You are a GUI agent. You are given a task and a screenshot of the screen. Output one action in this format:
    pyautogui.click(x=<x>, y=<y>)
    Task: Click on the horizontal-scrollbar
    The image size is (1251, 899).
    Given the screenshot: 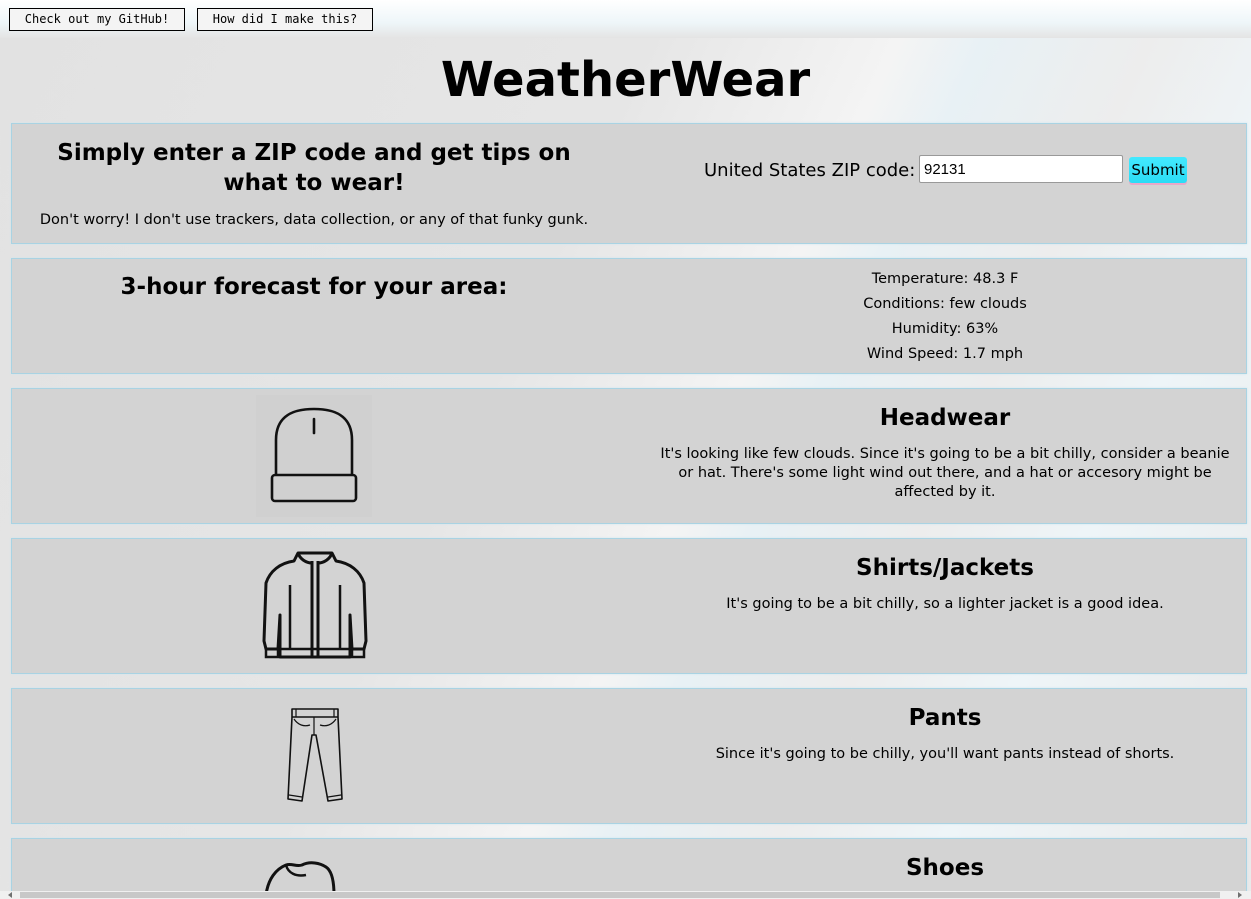 What is the action you would take?
    pyautogui.click(x=625, y=895)
    